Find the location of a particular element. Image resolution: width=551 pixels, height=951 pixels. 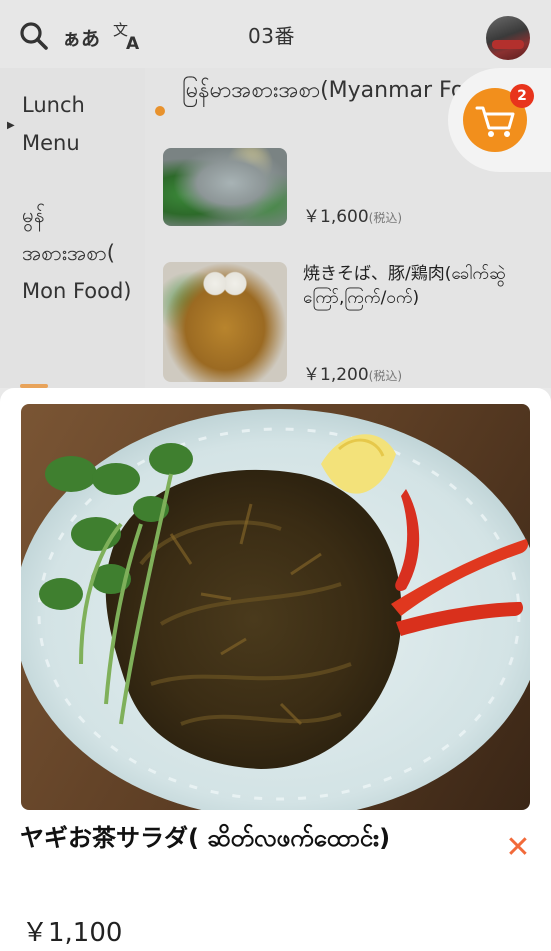

close-icon: ✕ is located at coordinates (518, 848).